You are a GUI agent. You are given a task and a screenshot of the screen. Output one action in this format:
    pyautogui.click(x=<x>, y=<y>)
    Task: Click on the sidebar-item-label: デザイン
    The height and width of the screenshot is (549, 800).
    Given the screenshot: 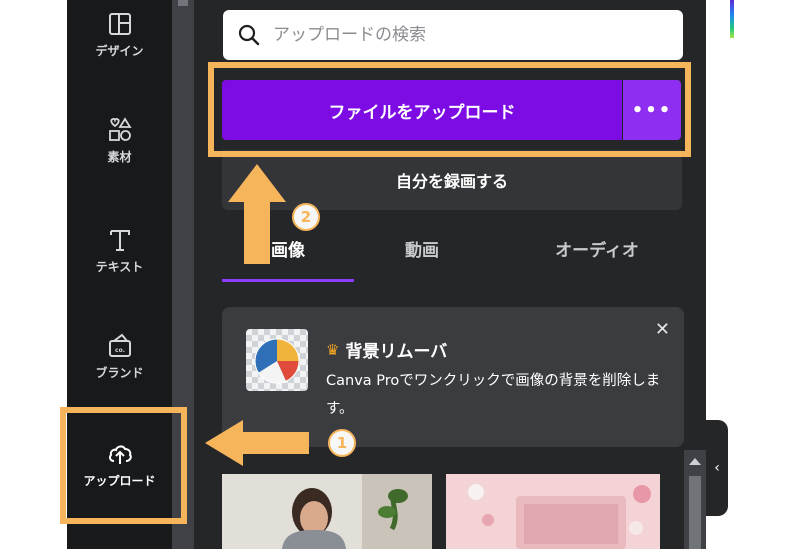 What is the action you would take?
    pyautogui.click(x=119, y=51)
    